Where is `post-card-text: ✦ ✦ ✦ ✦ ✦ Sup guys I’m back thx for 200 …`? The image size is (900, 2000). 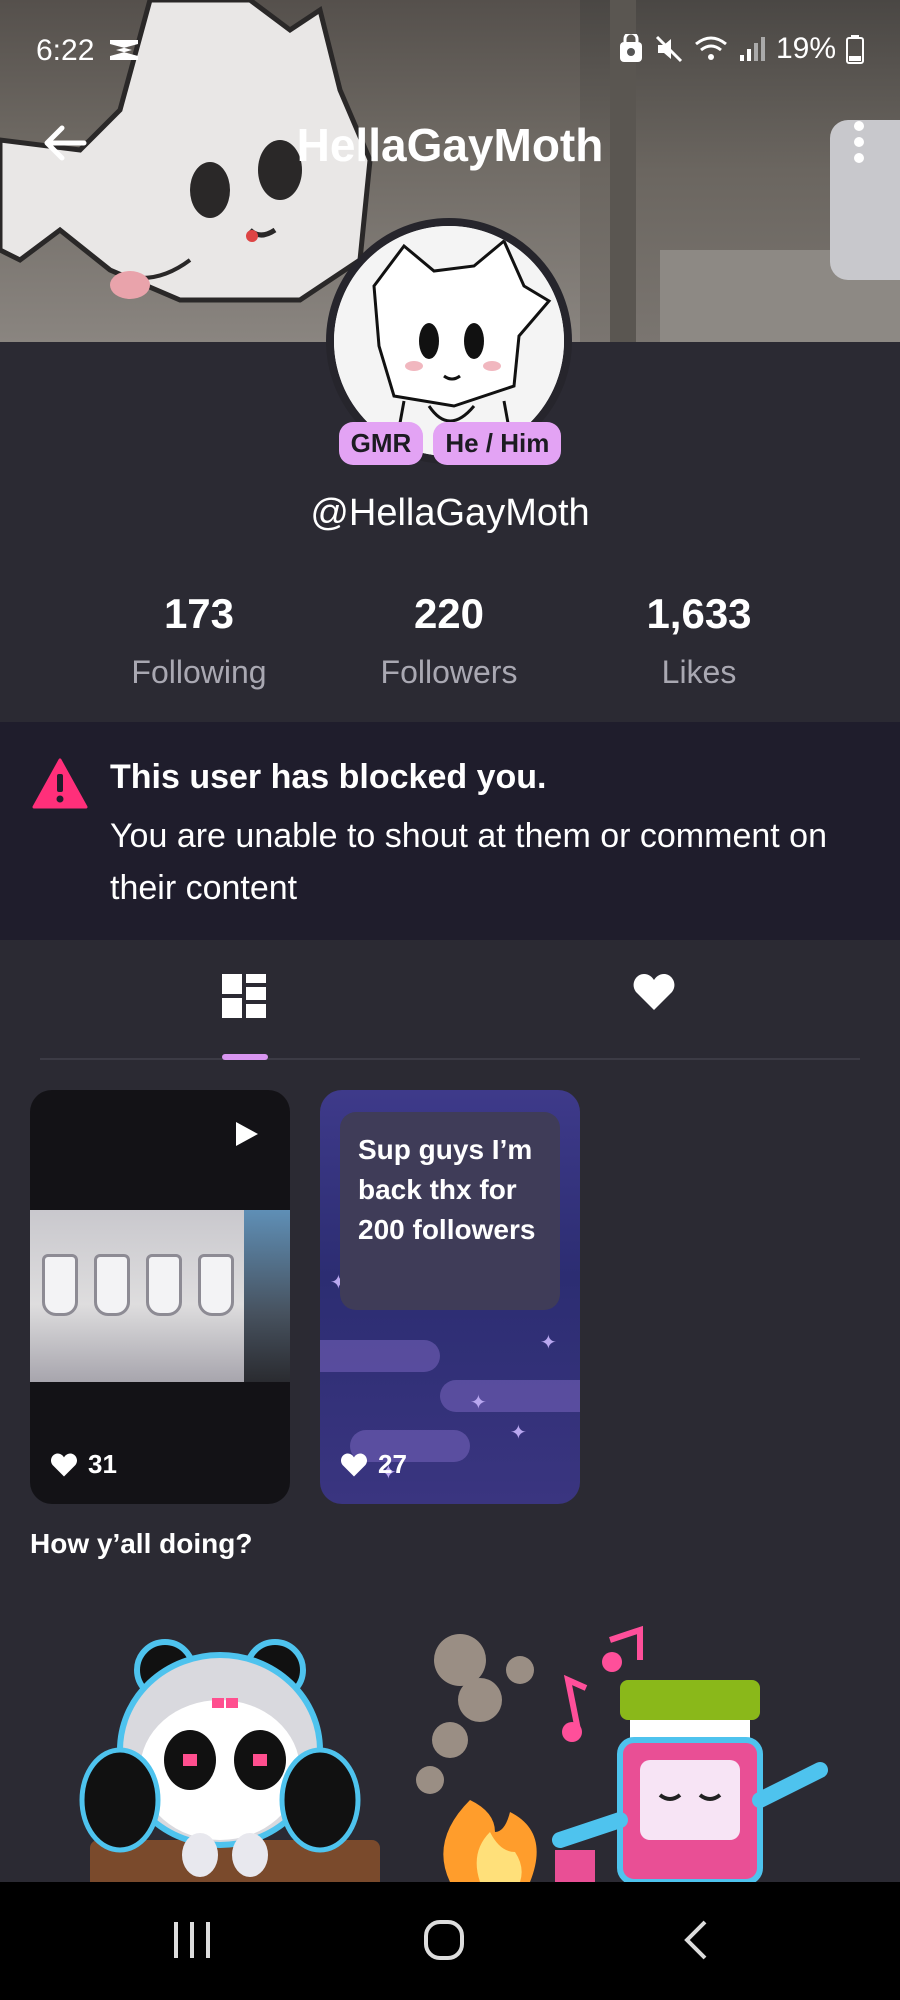
post-card-text: ✦ ✦ ✦ ✦ ✦ Sup guys I’m back thx for 200 … is located at coordinates (450, 1297).